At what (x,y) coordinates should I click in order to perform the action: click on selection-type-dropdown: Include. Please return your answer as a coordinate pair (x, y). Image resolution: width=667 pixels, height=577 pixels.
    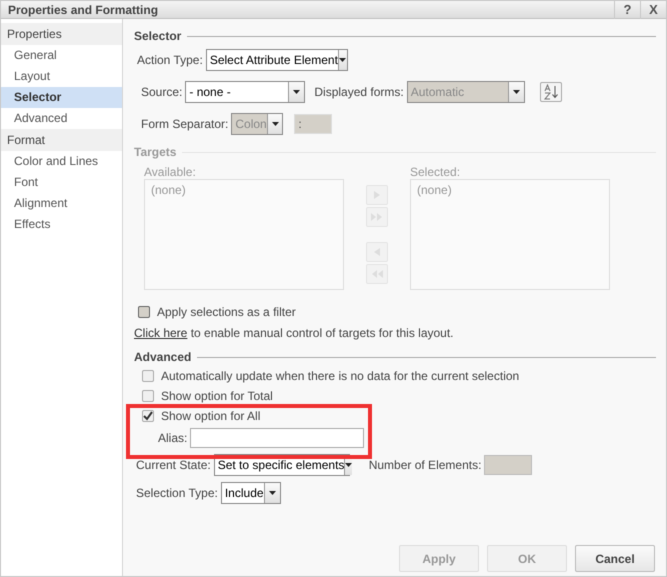
    Looking at the image, I should click on (250, 493).